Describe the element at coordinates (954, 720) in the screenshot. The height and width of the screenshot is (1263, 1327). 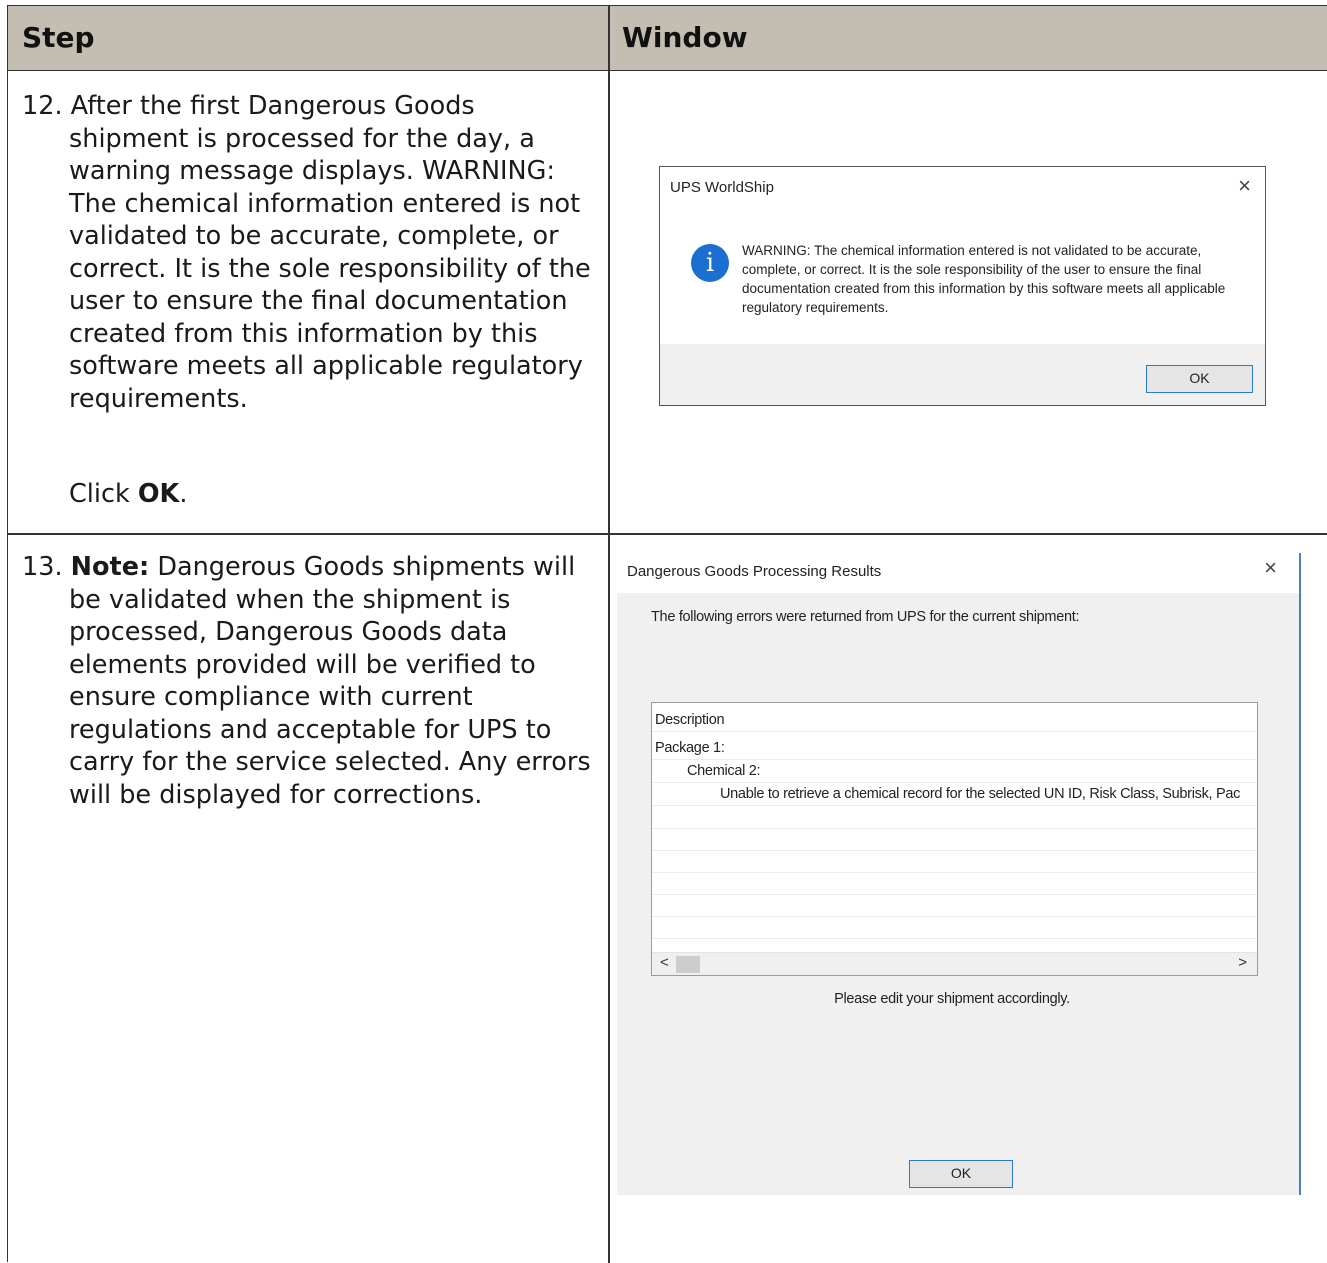
I see `list-item: Description` at that location.